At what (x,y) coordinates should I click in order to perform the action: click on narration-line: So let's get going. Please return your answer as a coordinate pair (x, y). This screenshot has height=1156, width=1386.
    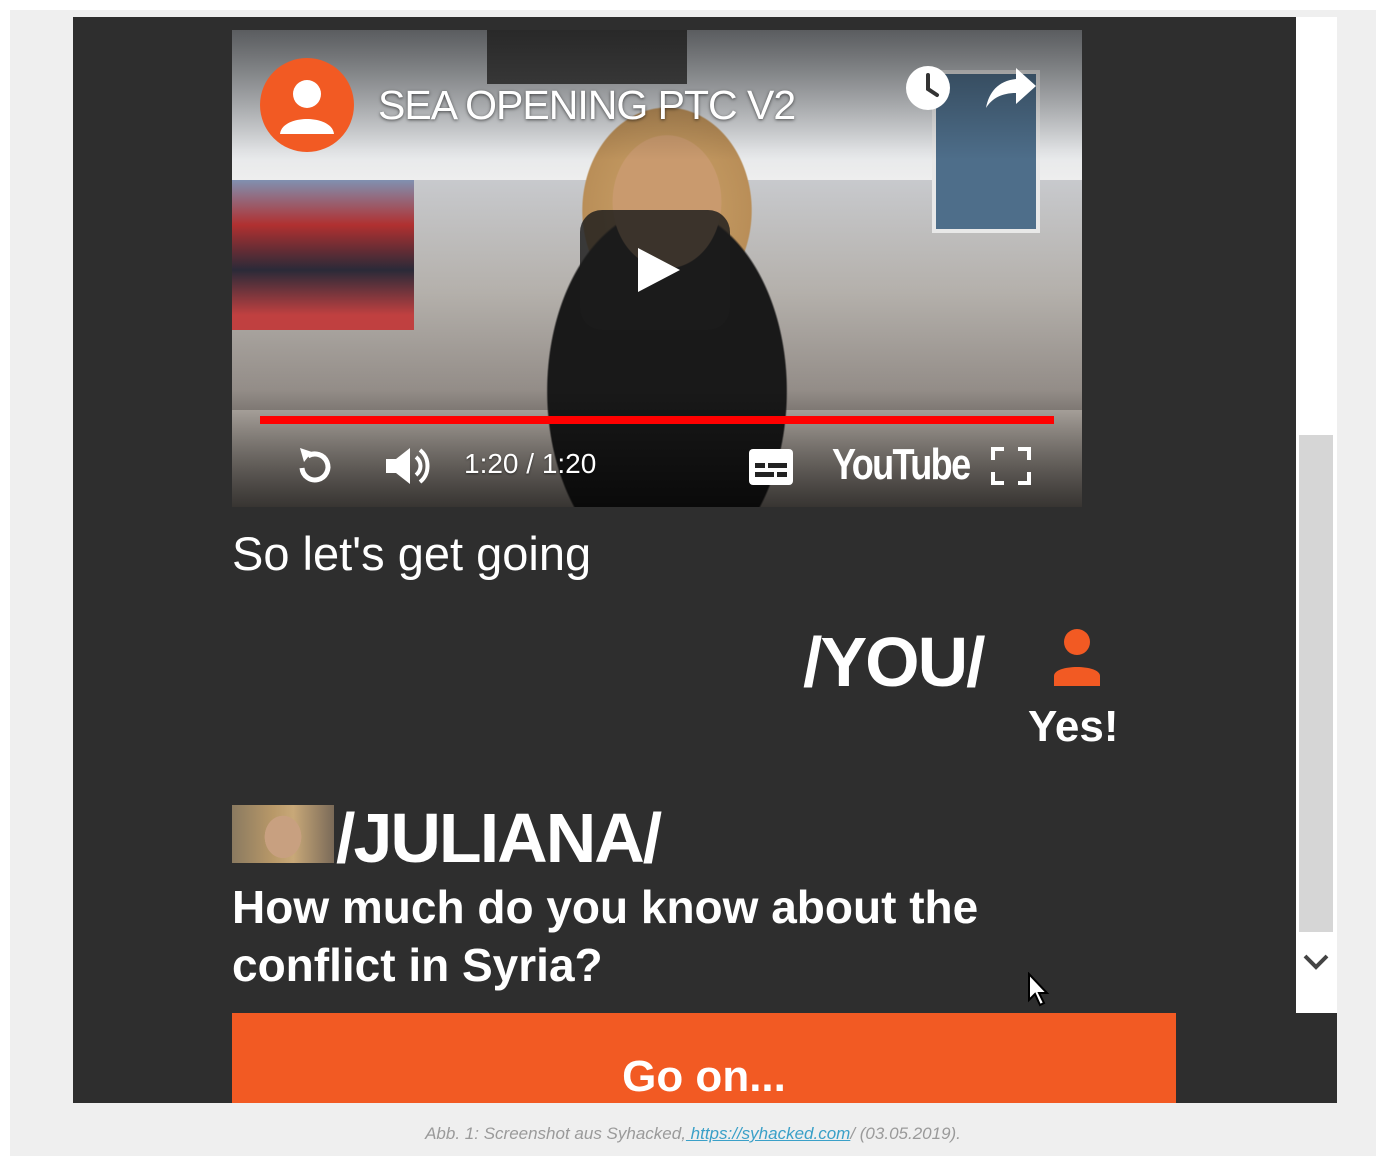
    Looking at the image, I should click on (412, 553).